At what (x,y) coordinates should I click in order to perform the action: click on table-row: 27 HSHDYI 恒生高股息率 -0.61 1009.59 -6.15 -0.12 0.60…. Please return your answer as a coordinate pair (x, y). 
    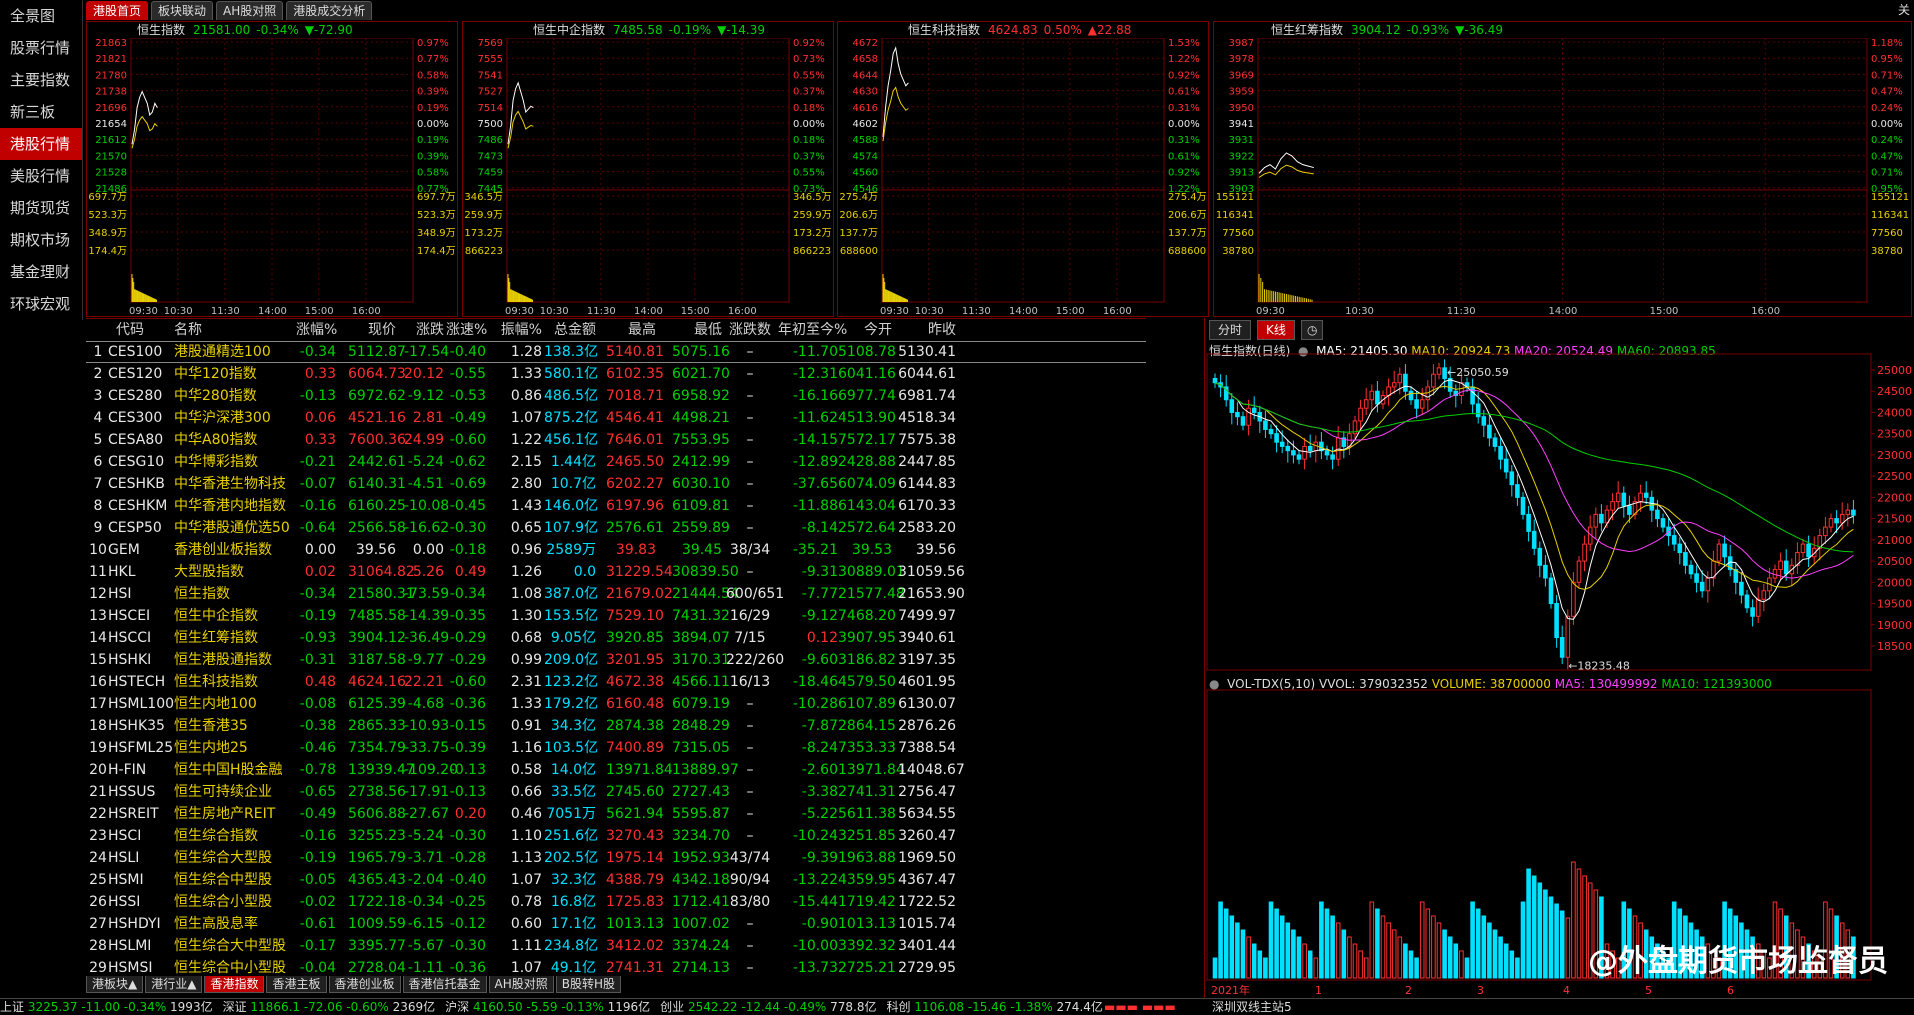
    Looking at the image, I should click on (616, 924).